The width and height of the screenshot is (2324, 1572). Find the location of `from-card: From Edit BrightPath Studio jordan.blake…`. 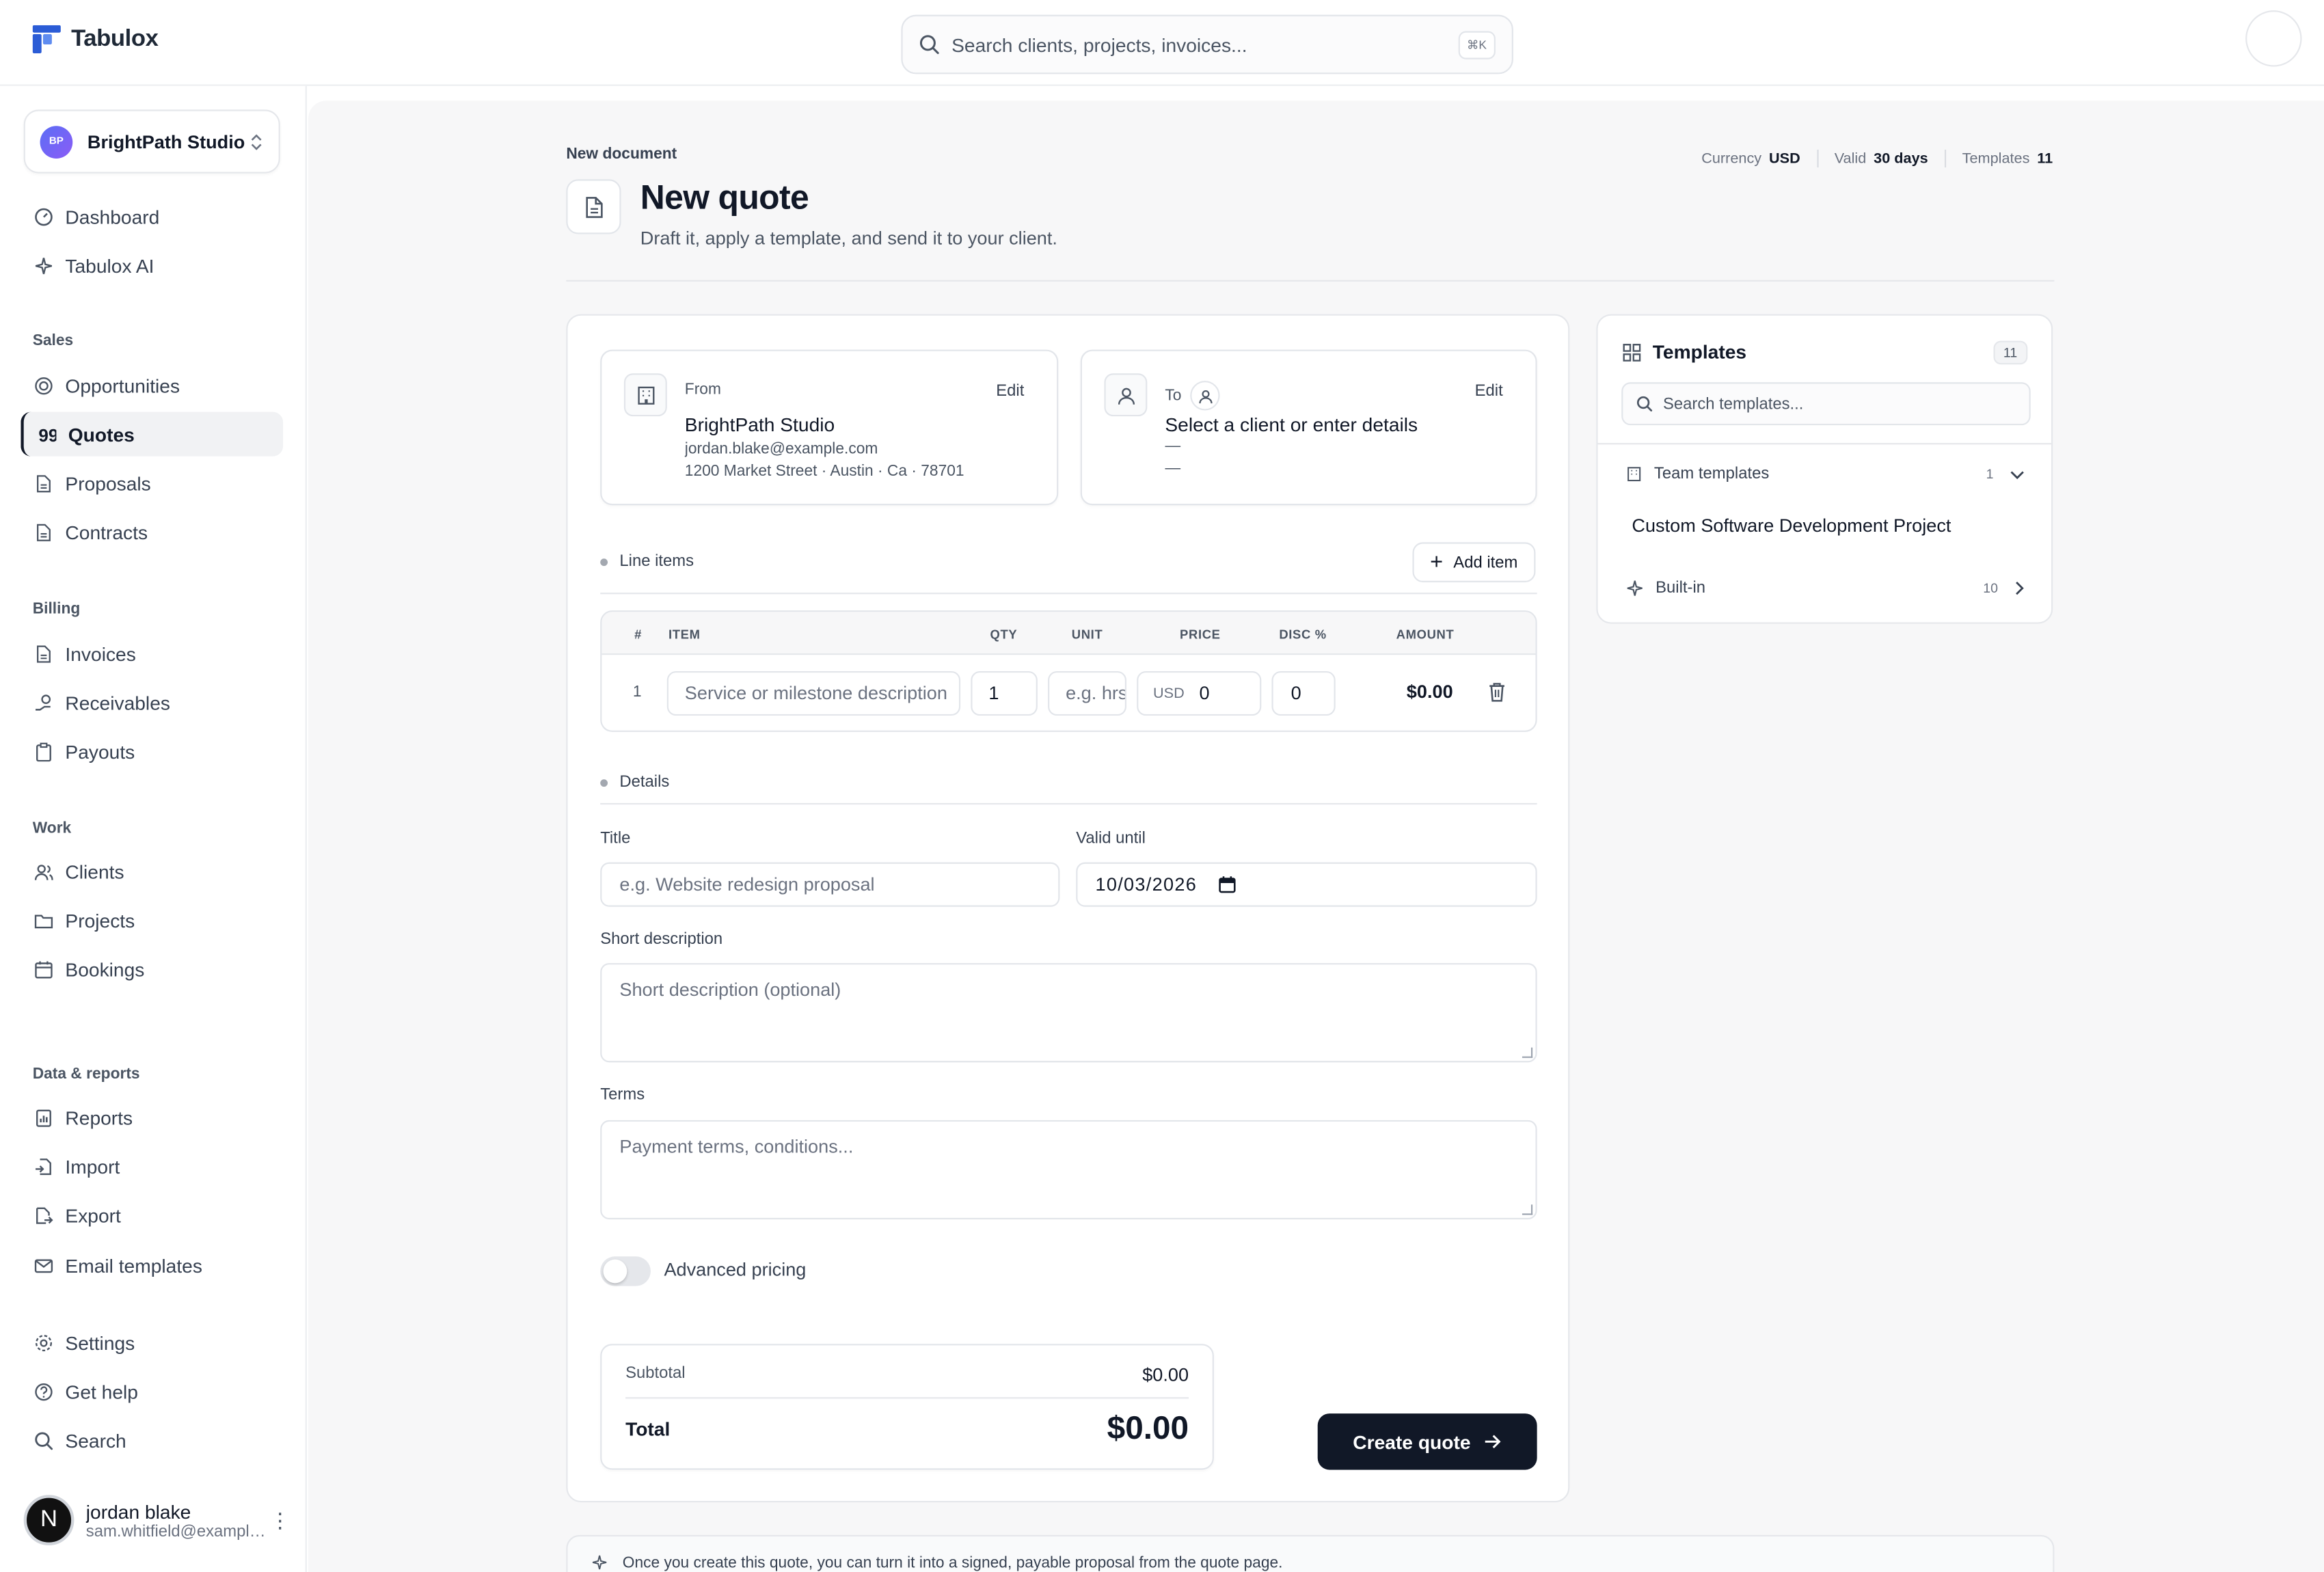

from-card: From Edit BrightPath Studio jordan.blake… is located at coordinates (829, 427).